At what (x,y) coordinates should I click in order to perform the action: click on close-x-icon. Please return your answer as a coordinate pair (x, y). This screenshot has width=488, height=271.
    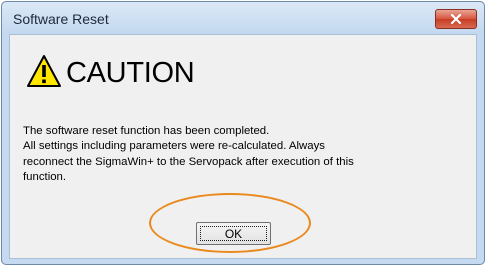
    Looking at the image, I should click on (456, 19).